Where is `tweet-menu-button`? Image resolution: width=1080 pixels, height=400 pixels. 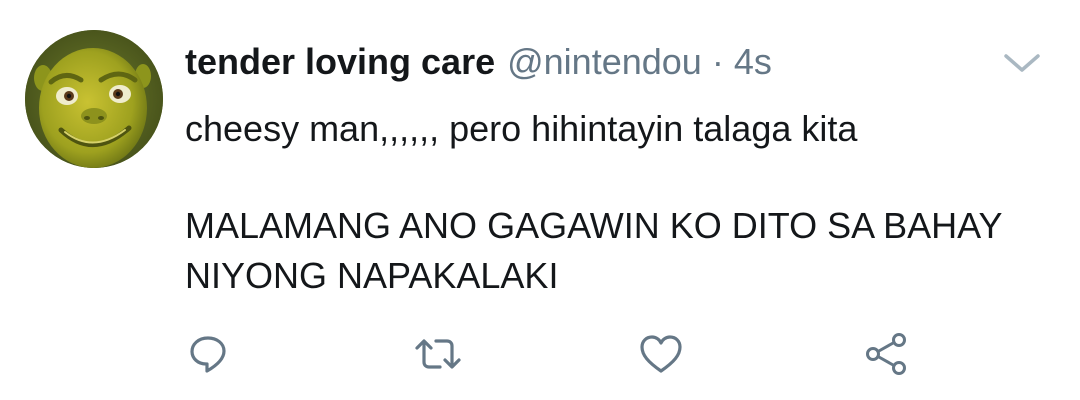
tweet-menu-button is located at coordinates (1022, 63).